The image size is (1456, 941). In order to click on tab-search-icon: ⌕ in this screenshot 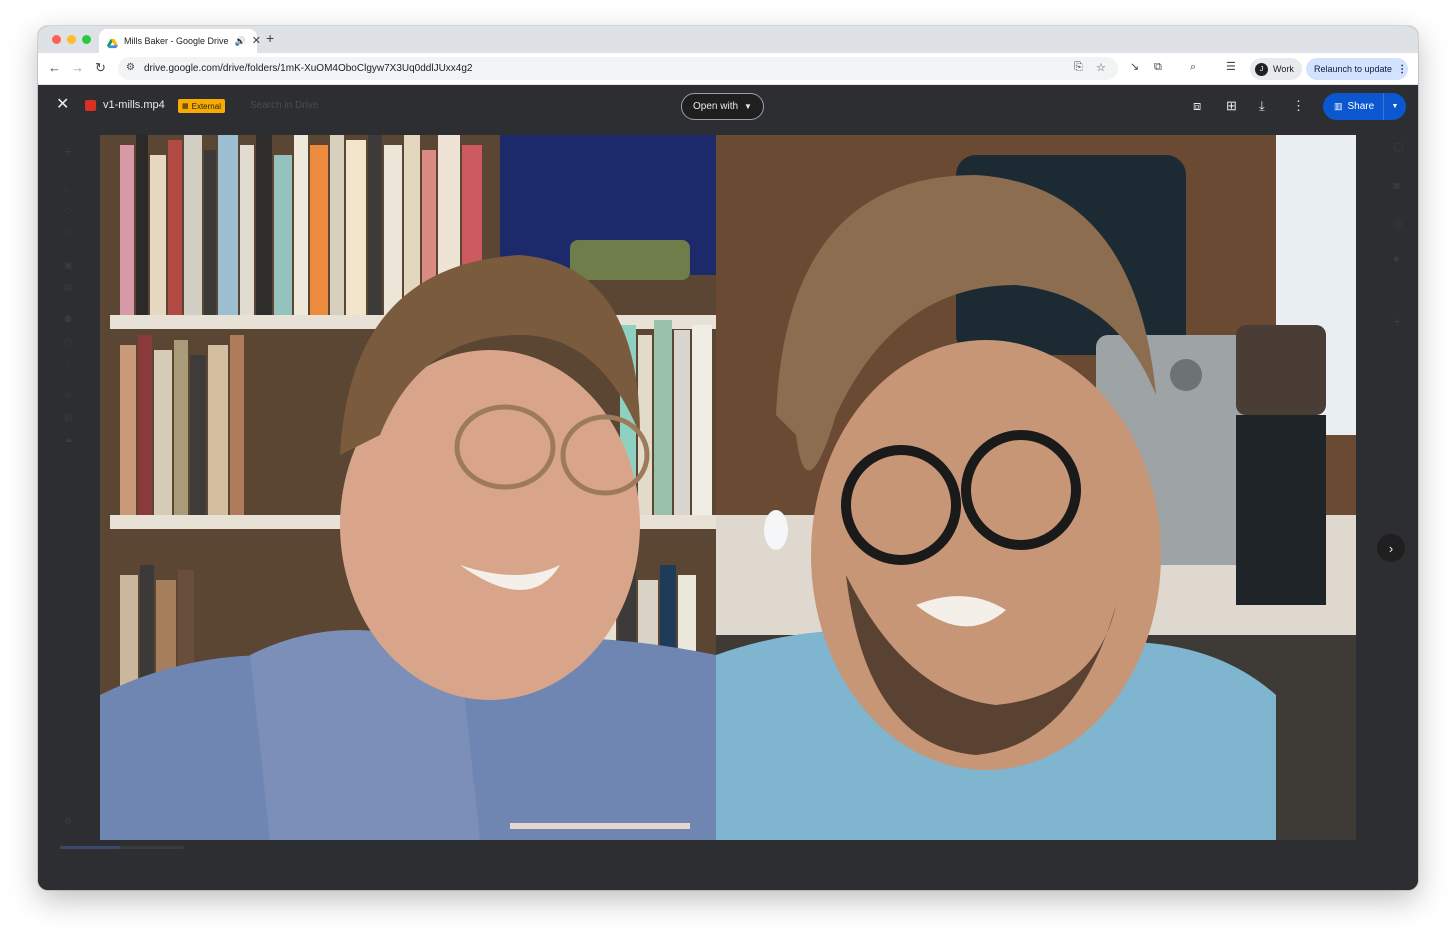, I will do `click(1193, 67)`.